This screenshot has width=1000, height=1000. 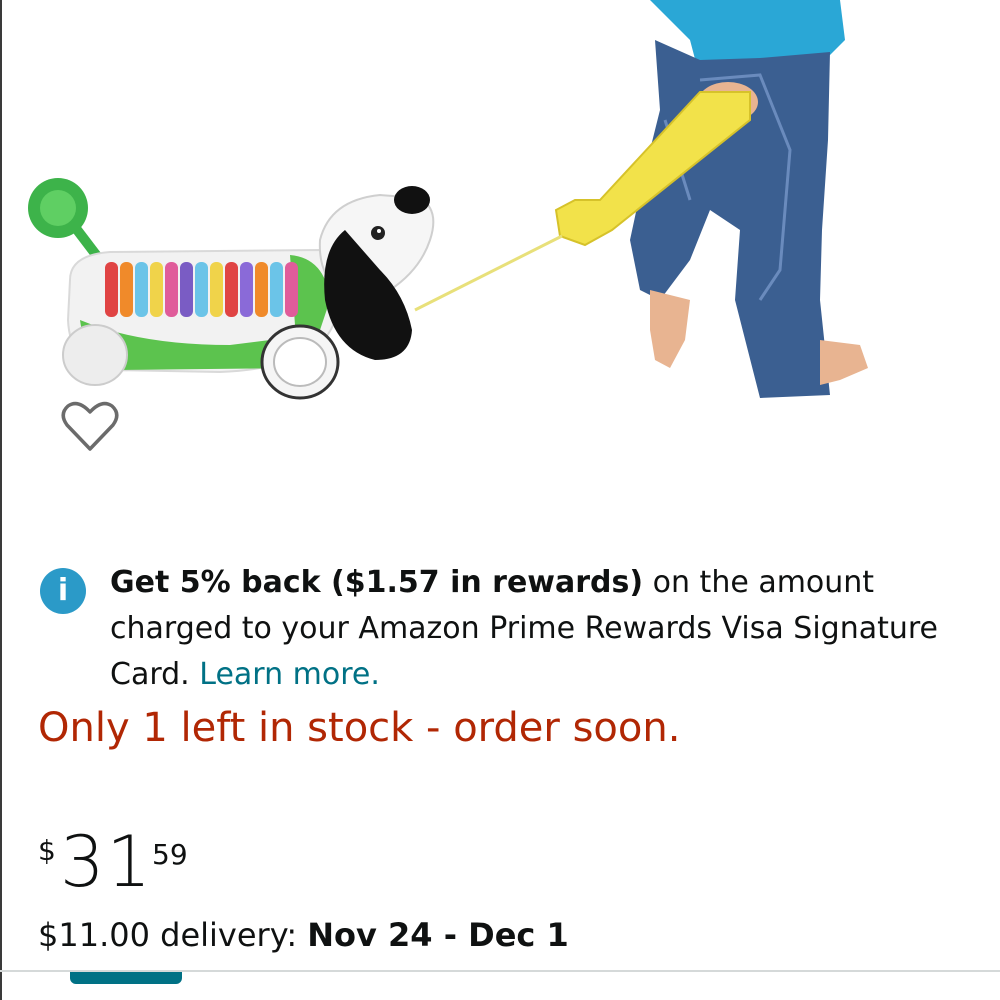 I want to click on child-foot-left, so click(x=670, y=329).